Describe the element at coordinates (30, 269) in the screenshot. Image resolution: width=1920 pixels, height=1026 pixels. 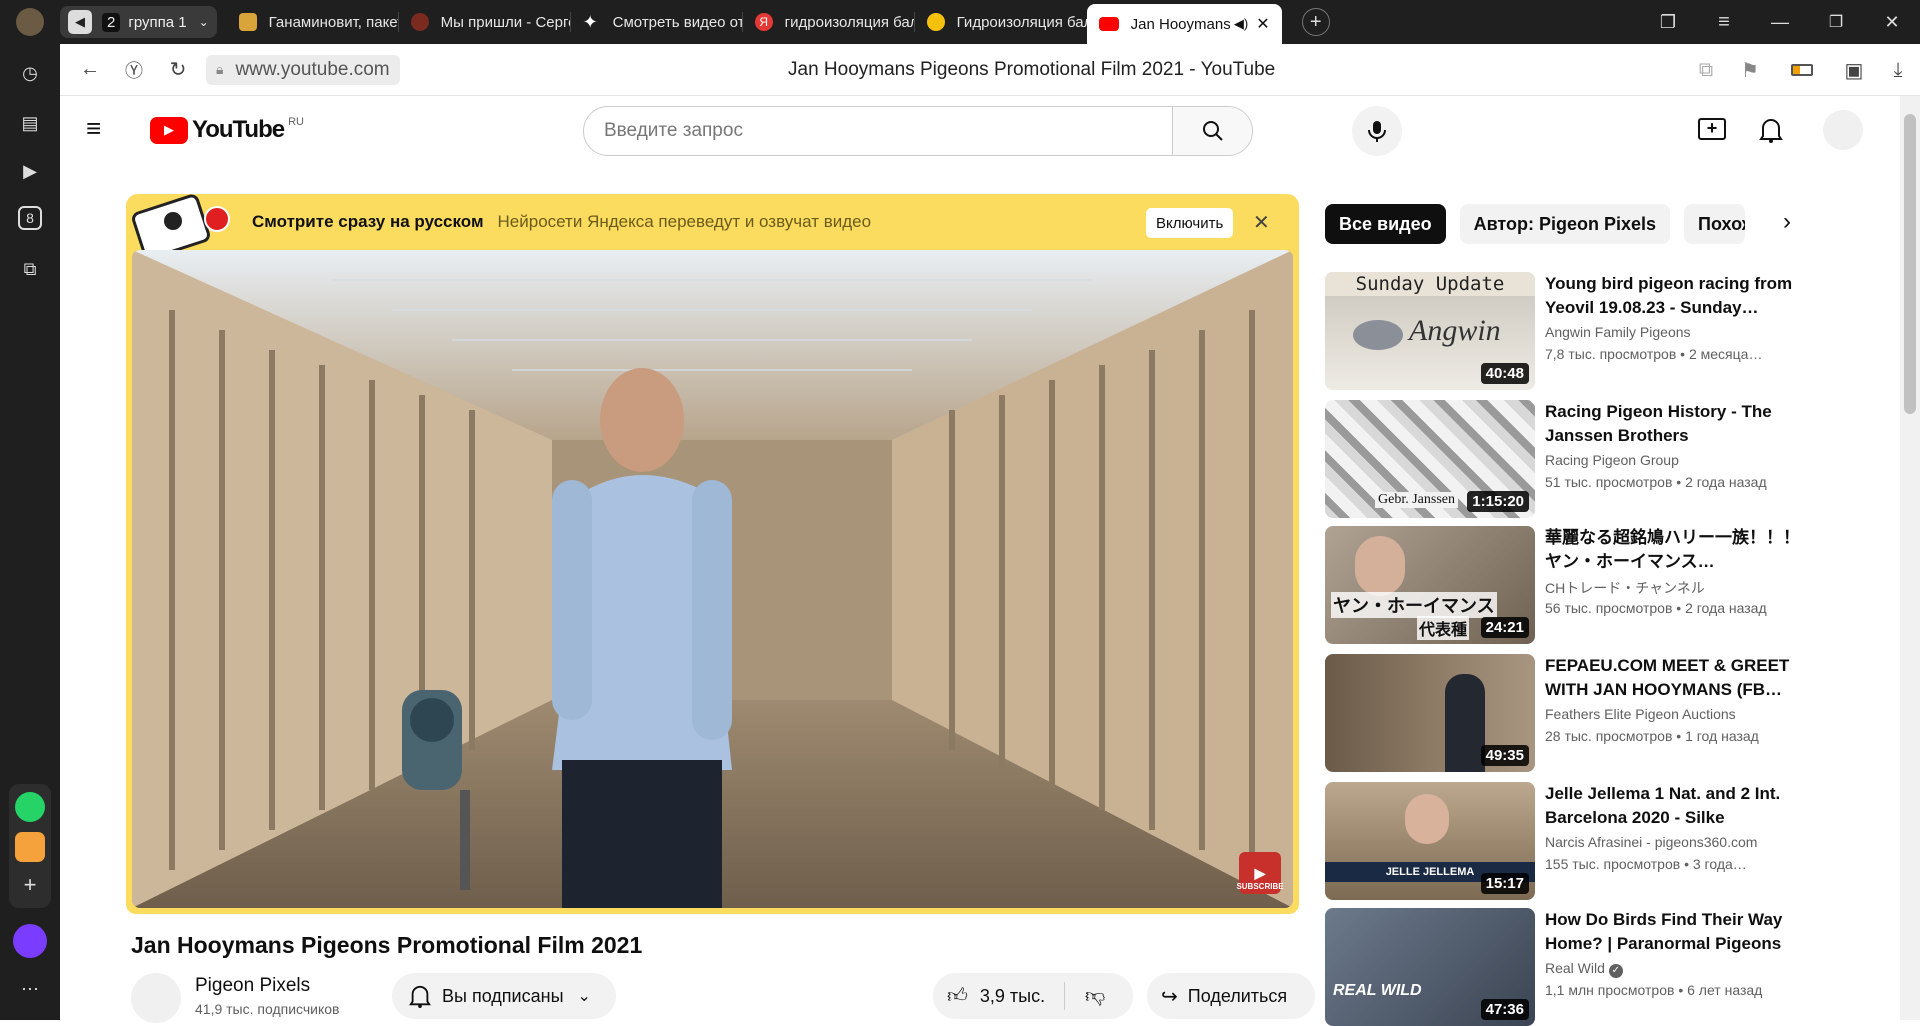
I see `screenshot-icon: ⧉` at that location.